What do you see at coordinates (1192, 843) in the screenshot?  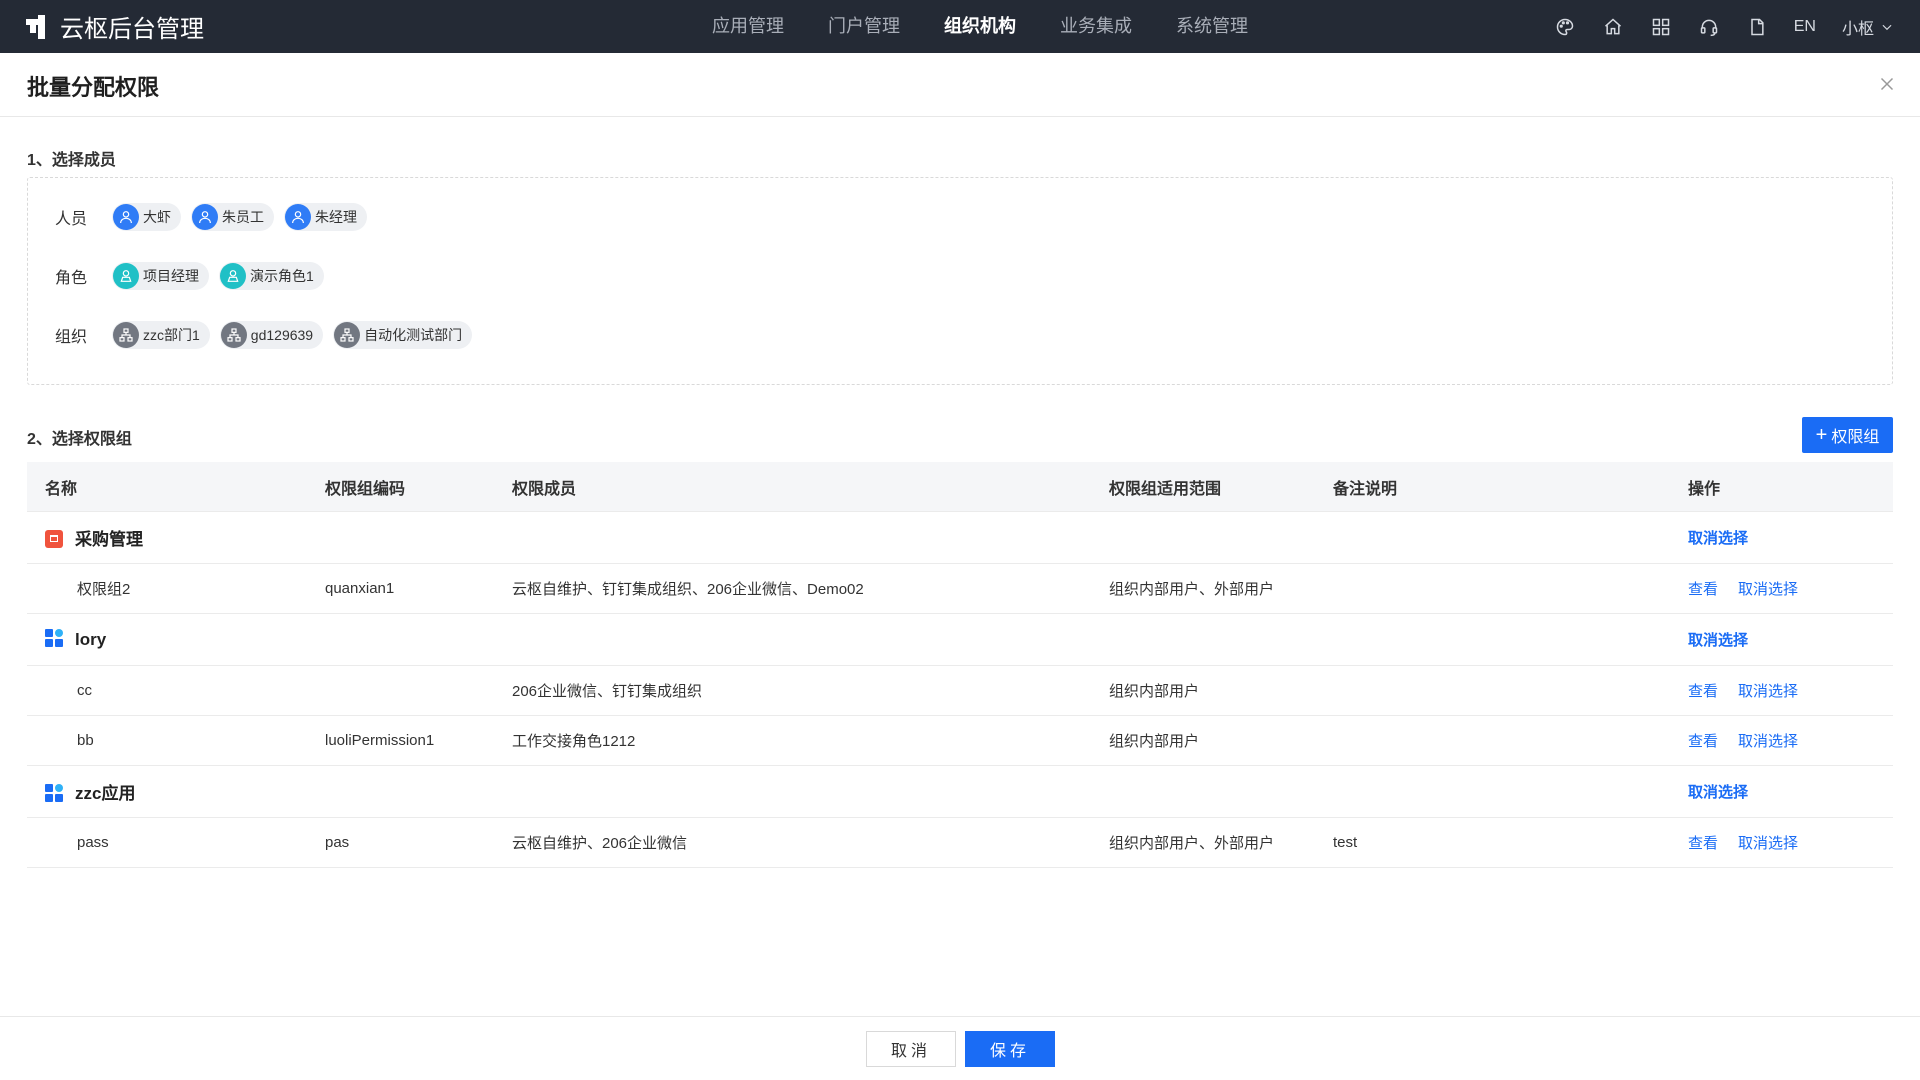 I see `permission-scope: 组织内部用户、外部用户` at bounding box center [1192, 843].